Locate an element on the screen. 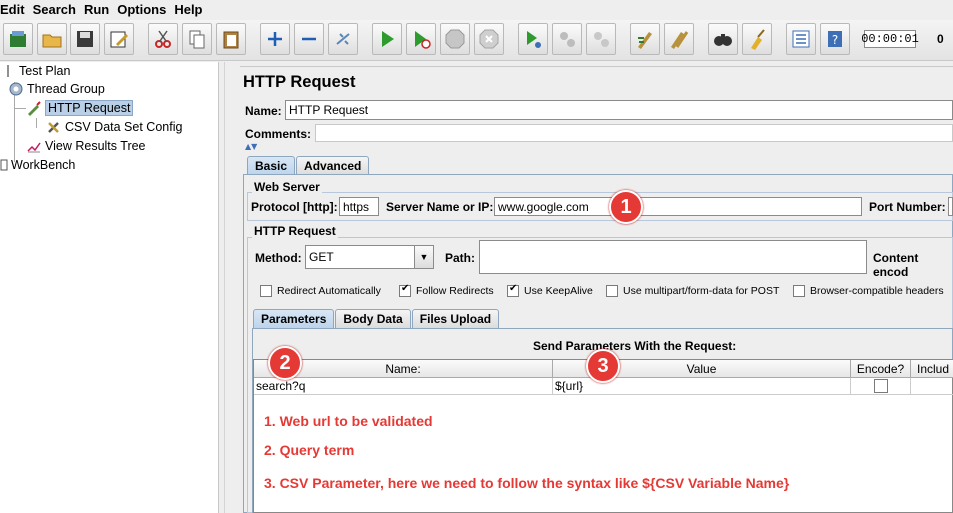 This screenshot has width=953, height=513. checkbox-label: Use KeepAlive is located at coordinates (558, 291).